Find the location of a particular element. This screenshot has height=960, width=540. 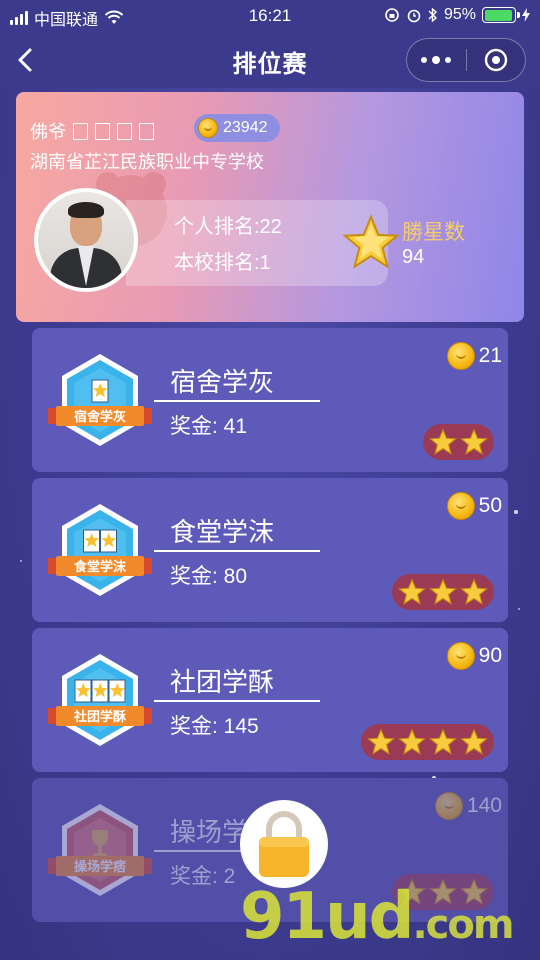

entry-cost-value: 140 is located at coordinates (484, 805).